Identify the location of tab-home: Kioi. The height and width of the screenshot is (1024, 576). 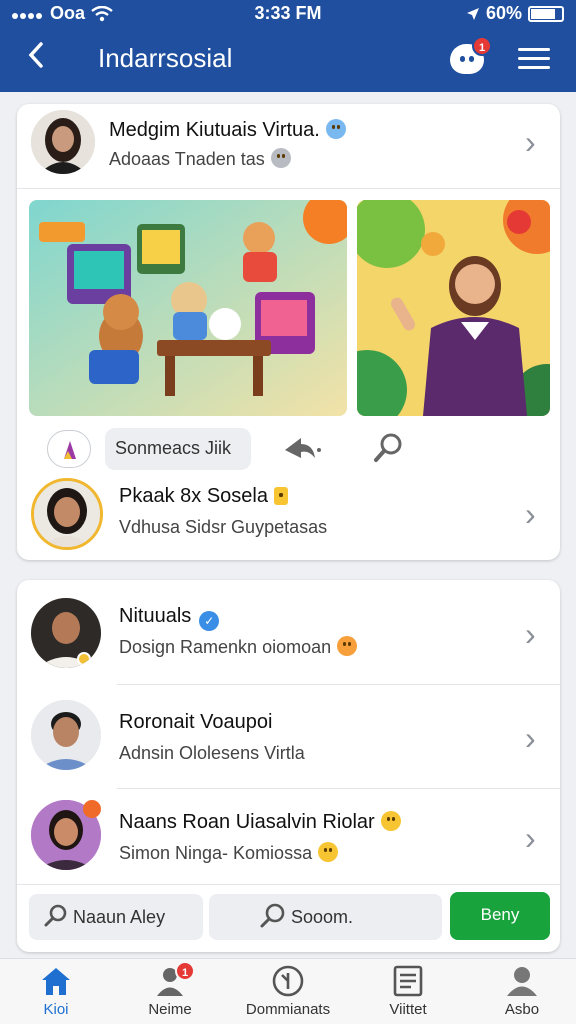
(56, 991).